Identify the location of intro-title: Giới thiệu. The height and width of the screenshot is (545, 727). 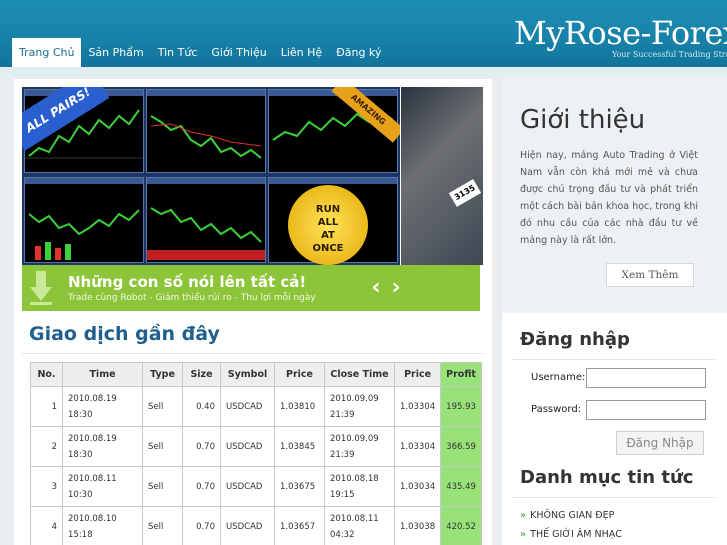
(583, 120).